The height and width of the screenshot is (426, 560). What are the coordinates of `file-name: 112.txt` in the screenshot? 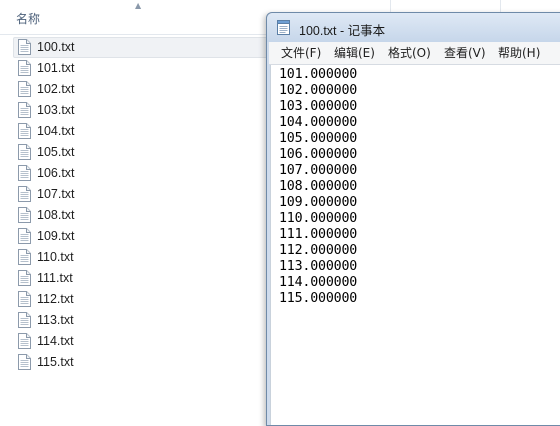 It's located at (55, 299).